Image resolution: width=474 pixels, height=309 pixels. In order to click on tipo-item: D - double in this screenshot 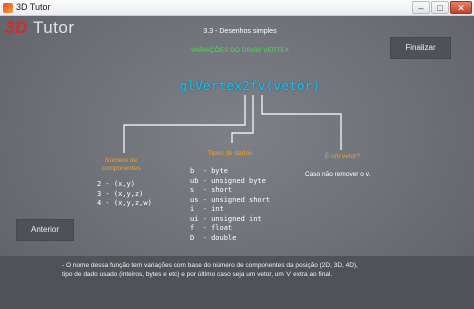, I will do `click(213, 237)`.